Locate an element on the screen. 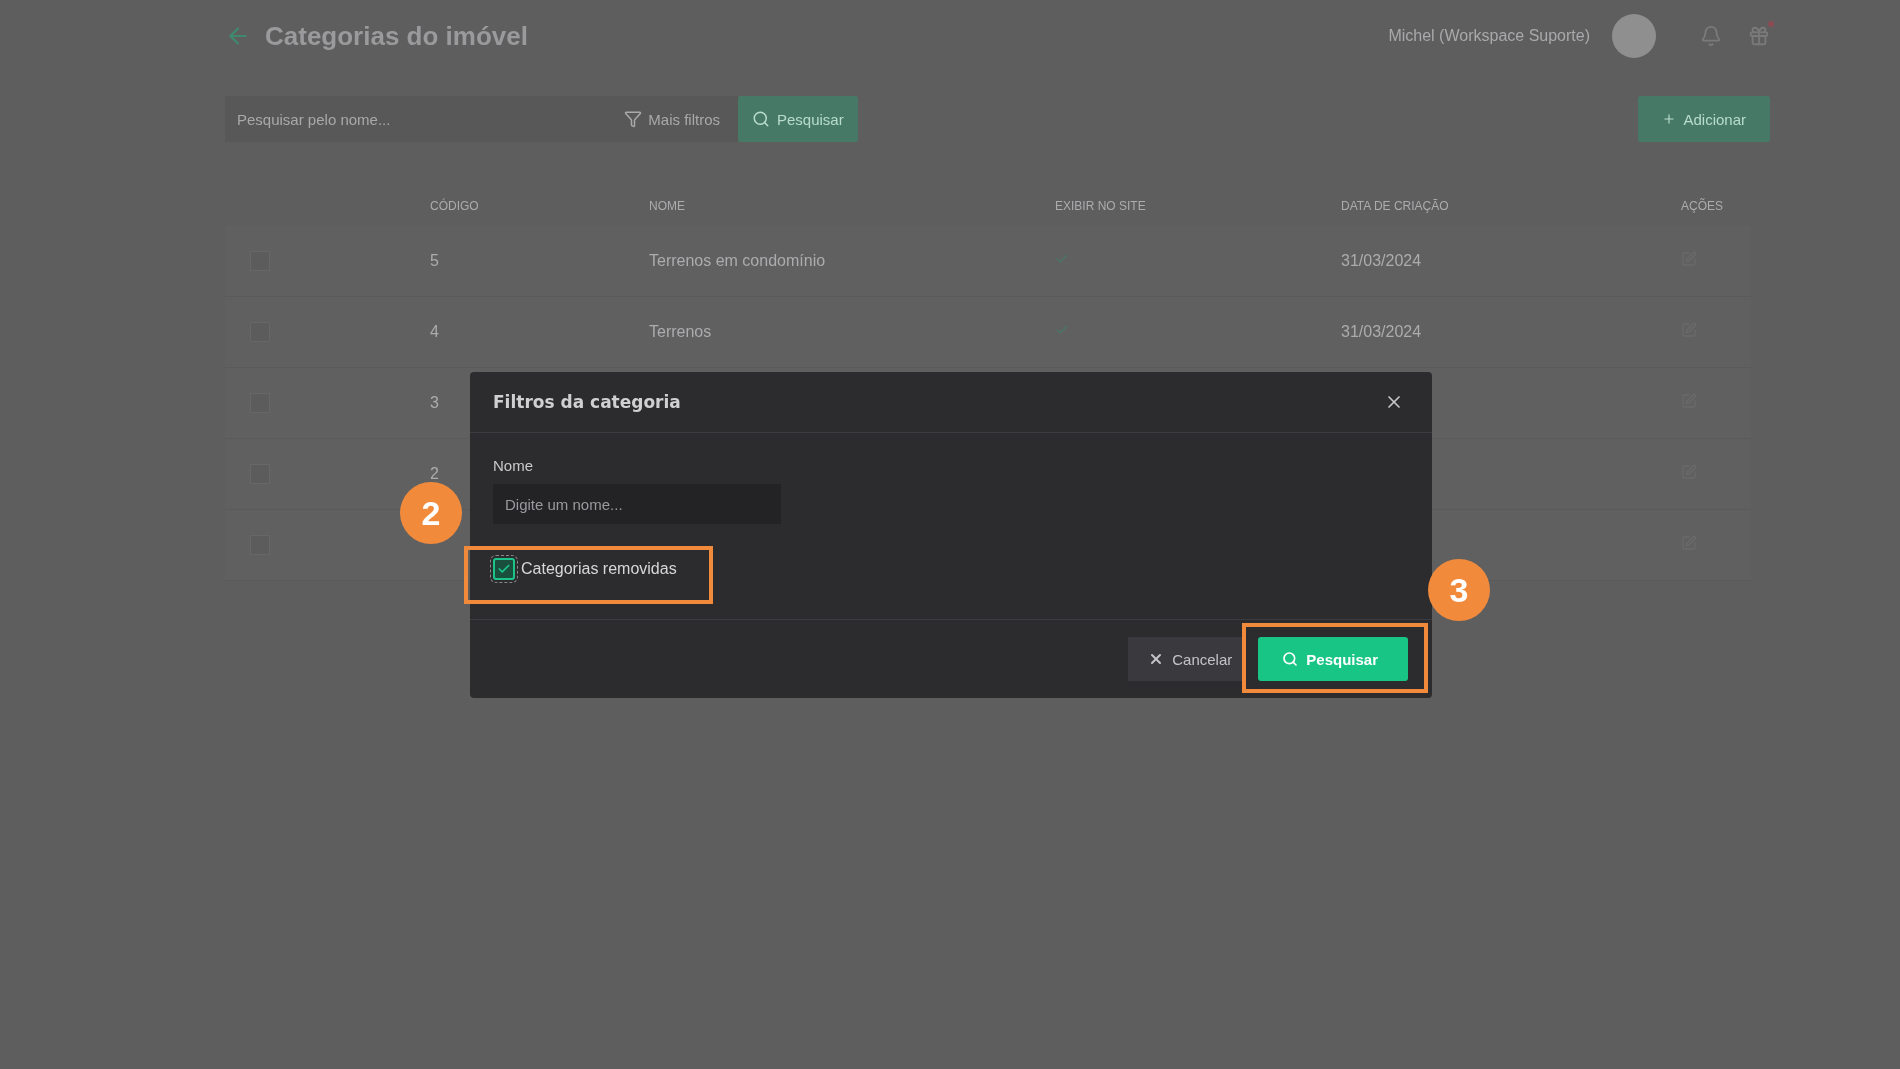 This screenshot has width=1900, height=1069. dialog-search-button: Pesquisar is located at coordinates (1333, 659).